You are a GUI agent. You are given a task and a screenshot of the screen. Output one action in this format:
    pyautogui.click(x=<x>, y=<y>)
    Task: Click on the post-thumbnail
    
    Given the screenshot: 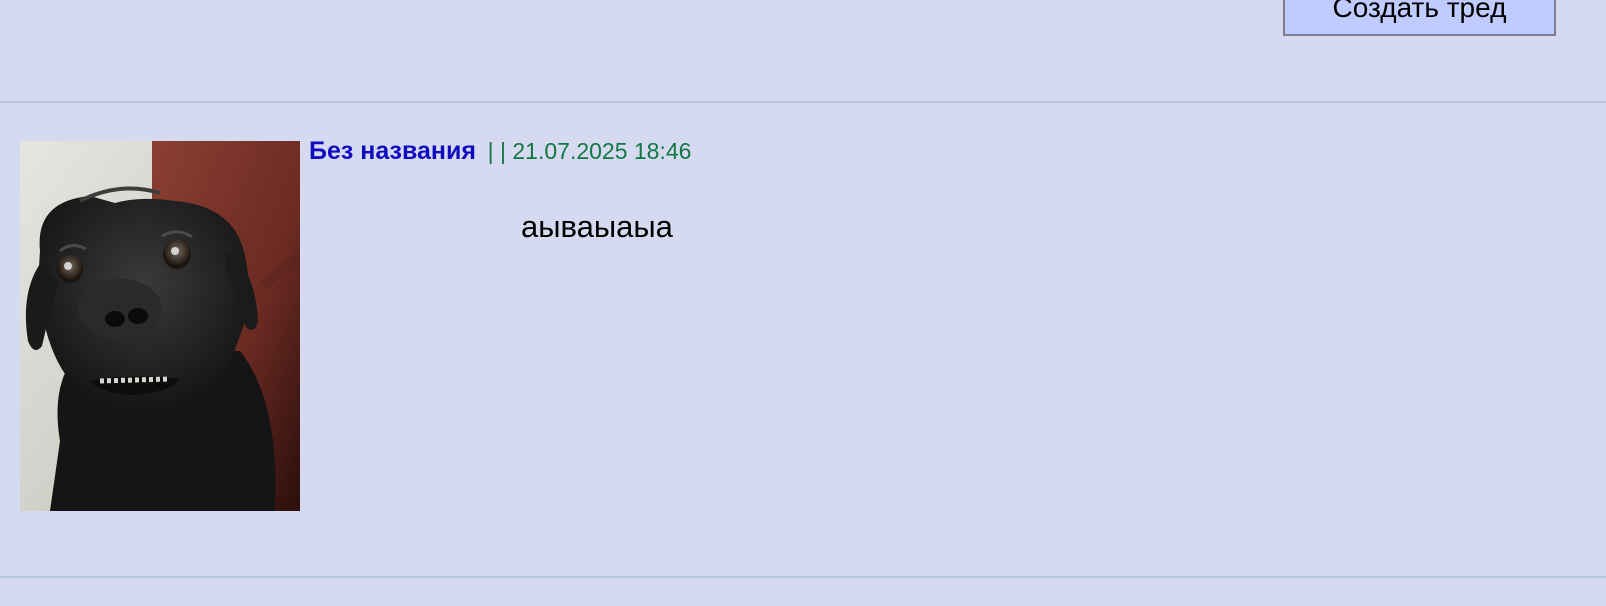 What is the action you would take?
    pyautogui.click(x=160, y=326)
    